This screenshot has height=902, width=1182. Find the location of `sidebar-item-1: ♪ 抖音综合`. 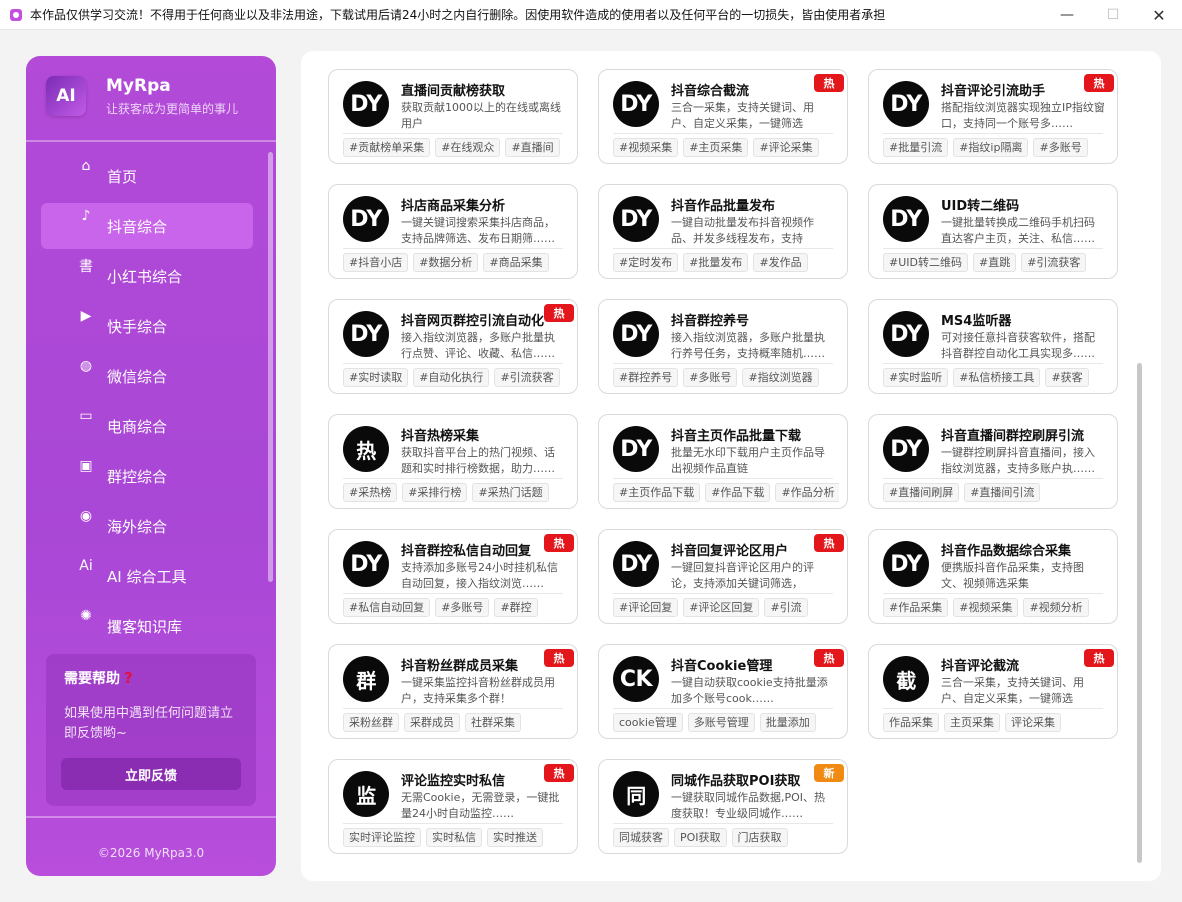

sidebar-item-1: ♪ 抖音综合 is located at coordinates (147, 226).